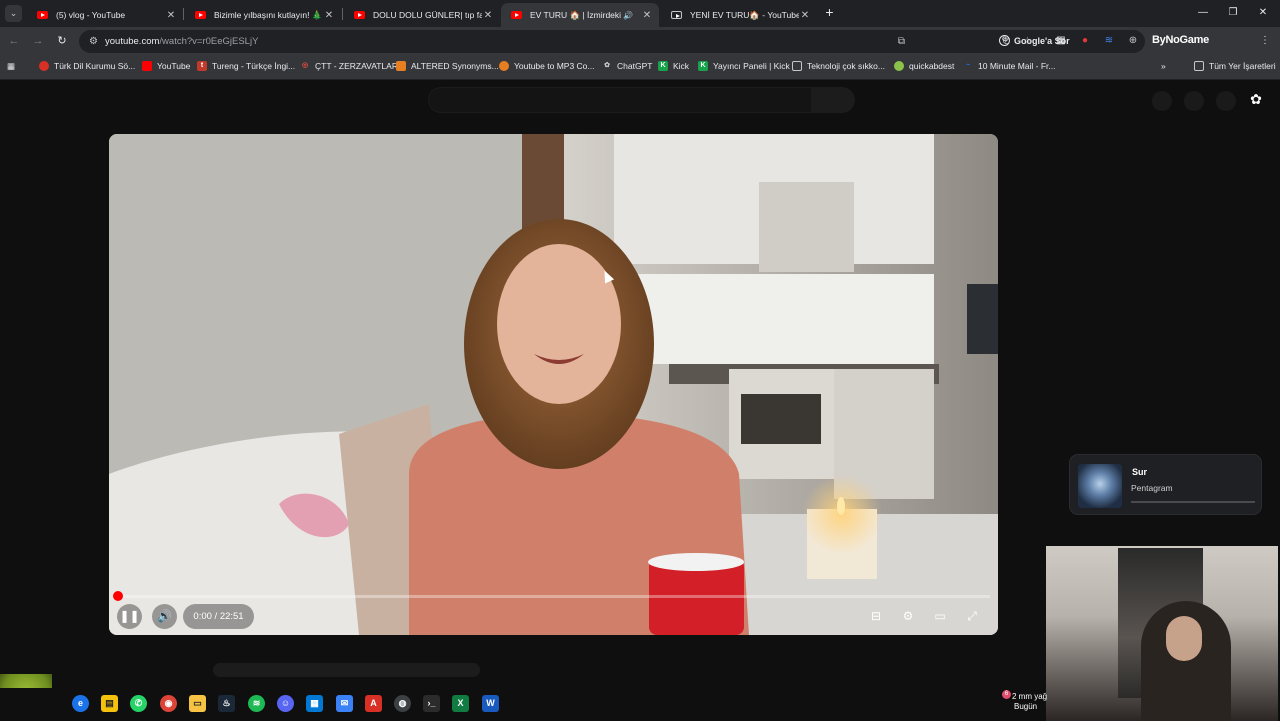 This screenshot has width=1280, height=721. What do you see at coordinates (628, 15) in the screenshot?
I see `speaker-icon: 🔊` at bounding box center [628, 15].